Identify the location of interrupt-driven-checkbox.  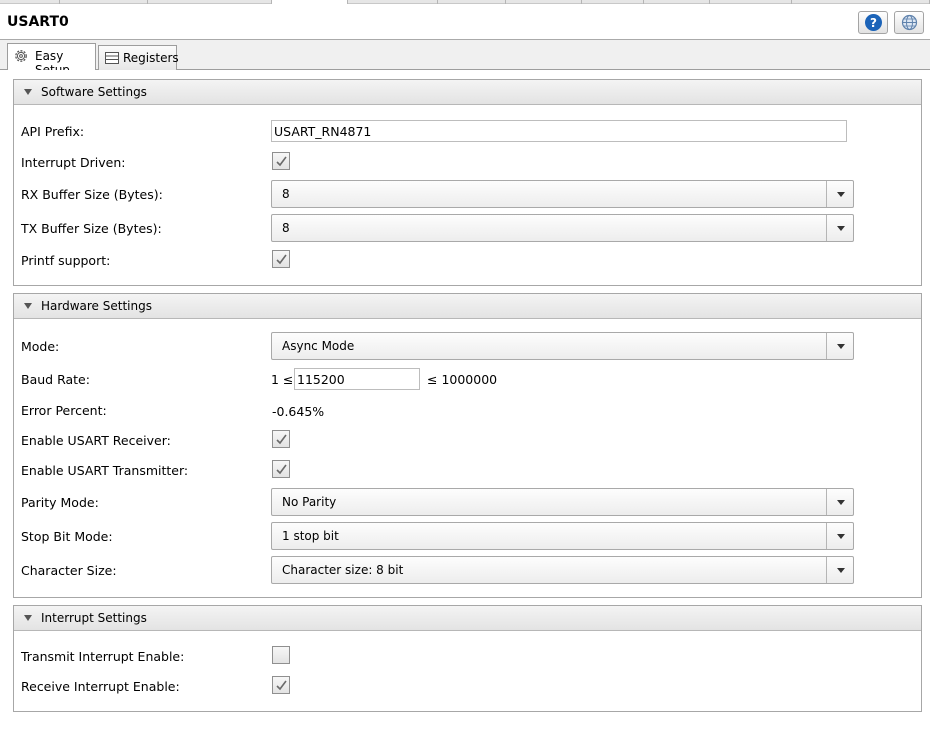
(281, 161).